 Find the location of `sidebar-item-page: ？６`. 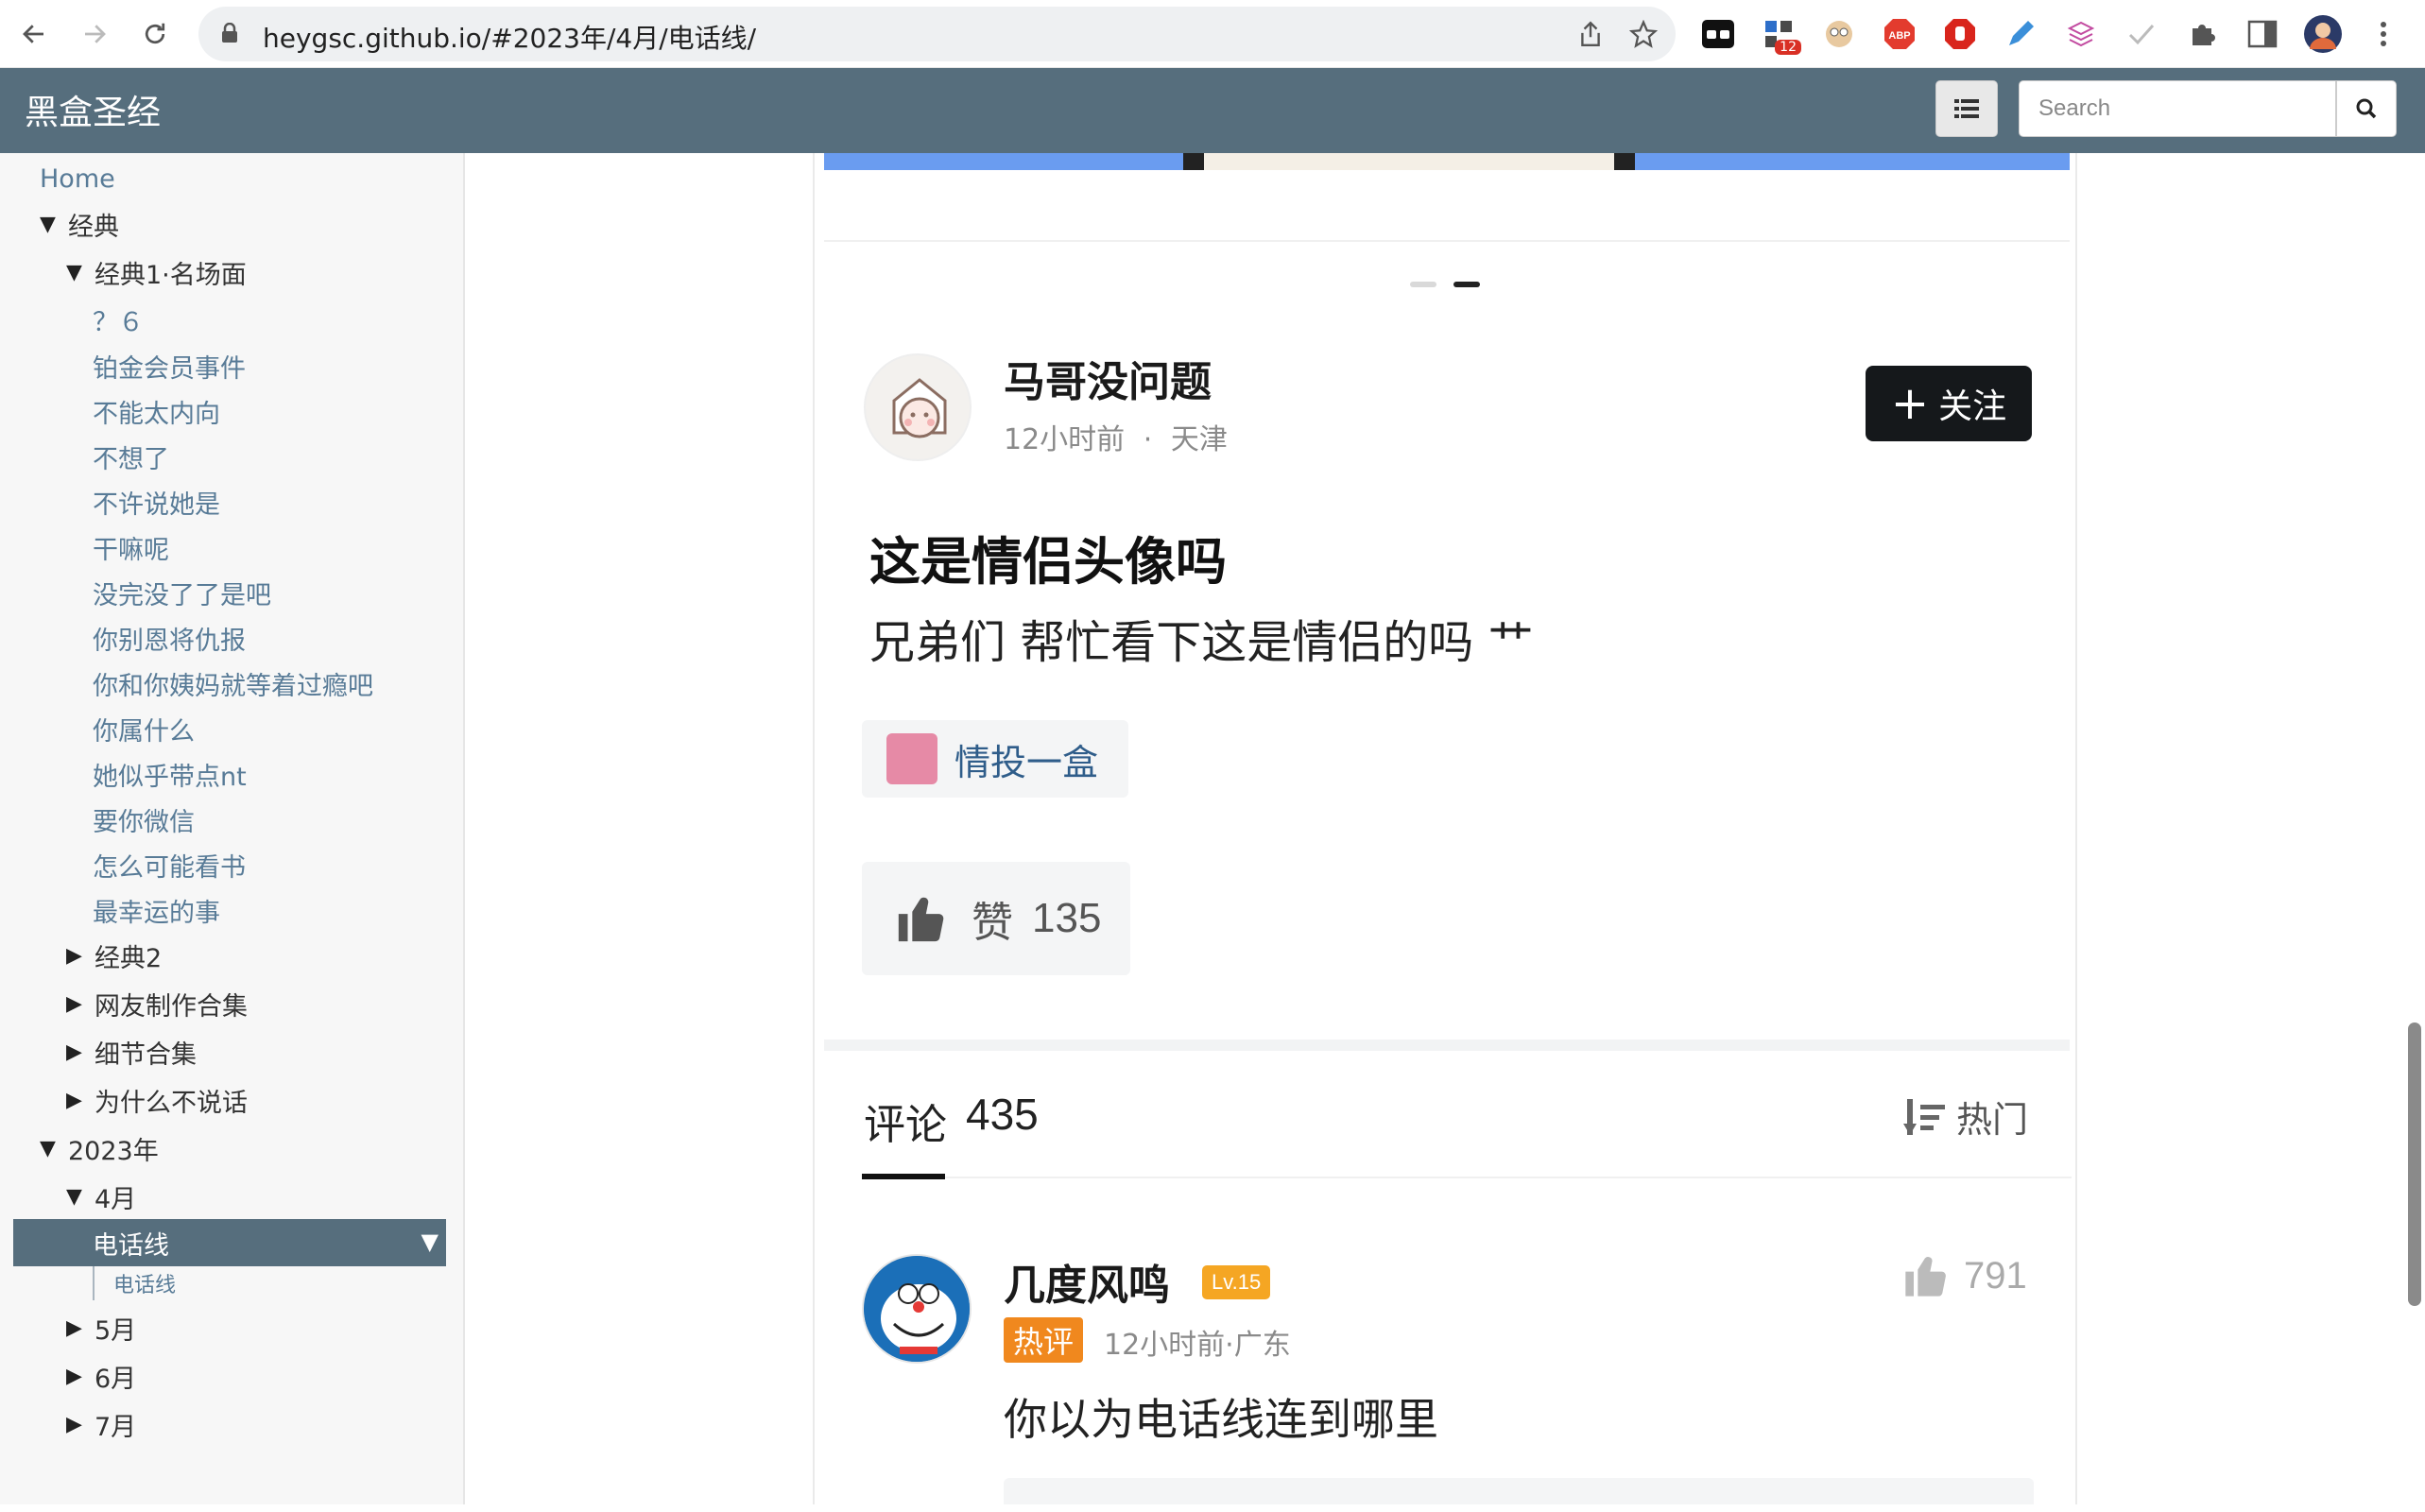

sidebar-item-page: ？６ is located at coordinates (119, 319).